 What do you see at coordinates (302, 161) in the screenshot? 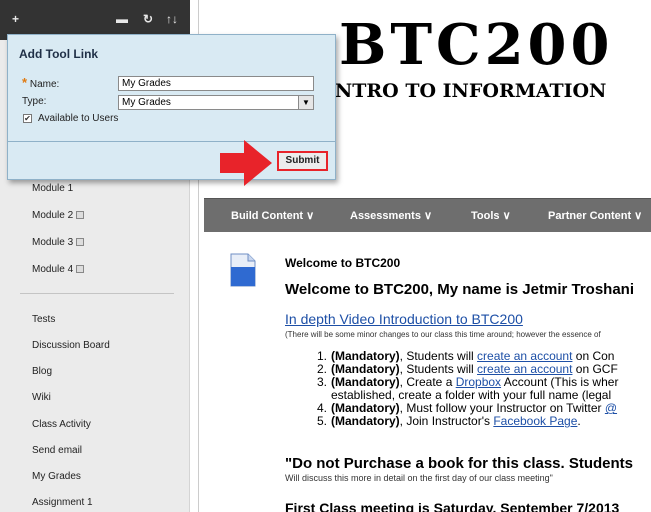
I see `submit-button: Submit` at bounding box center [302, 161].